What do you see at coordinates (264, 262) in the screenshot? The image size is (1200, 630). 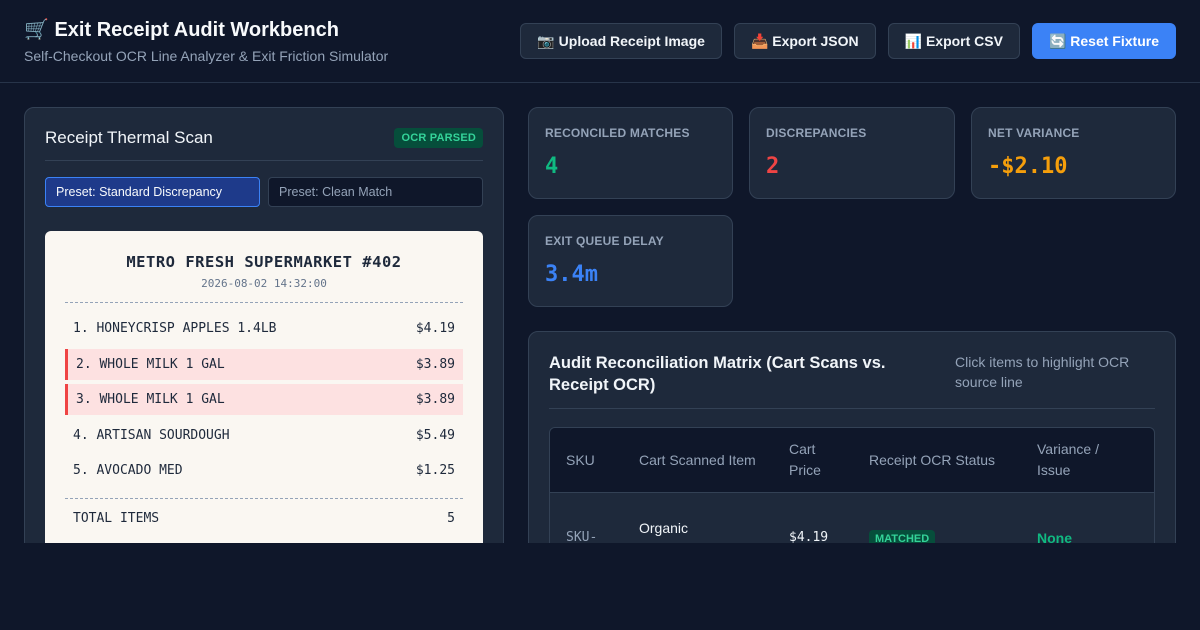 I see `receipt-store-name: METRO FRESH SUPERMARKET #402` at bounding box center [264, 262].